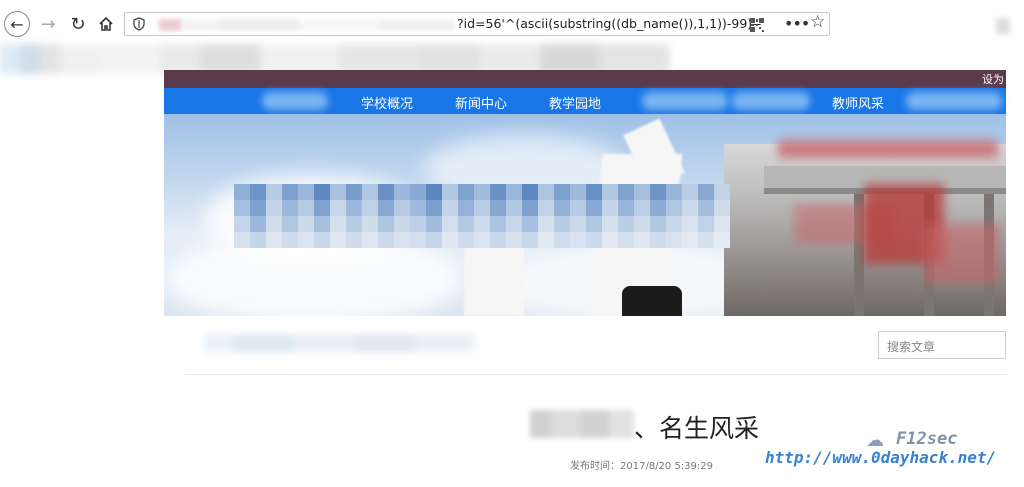  Describe the element at coordinates (642, 466) in the screenshot. I see `article-publish-time: 发布时间：2017/8/20 5:39:29` at that location.